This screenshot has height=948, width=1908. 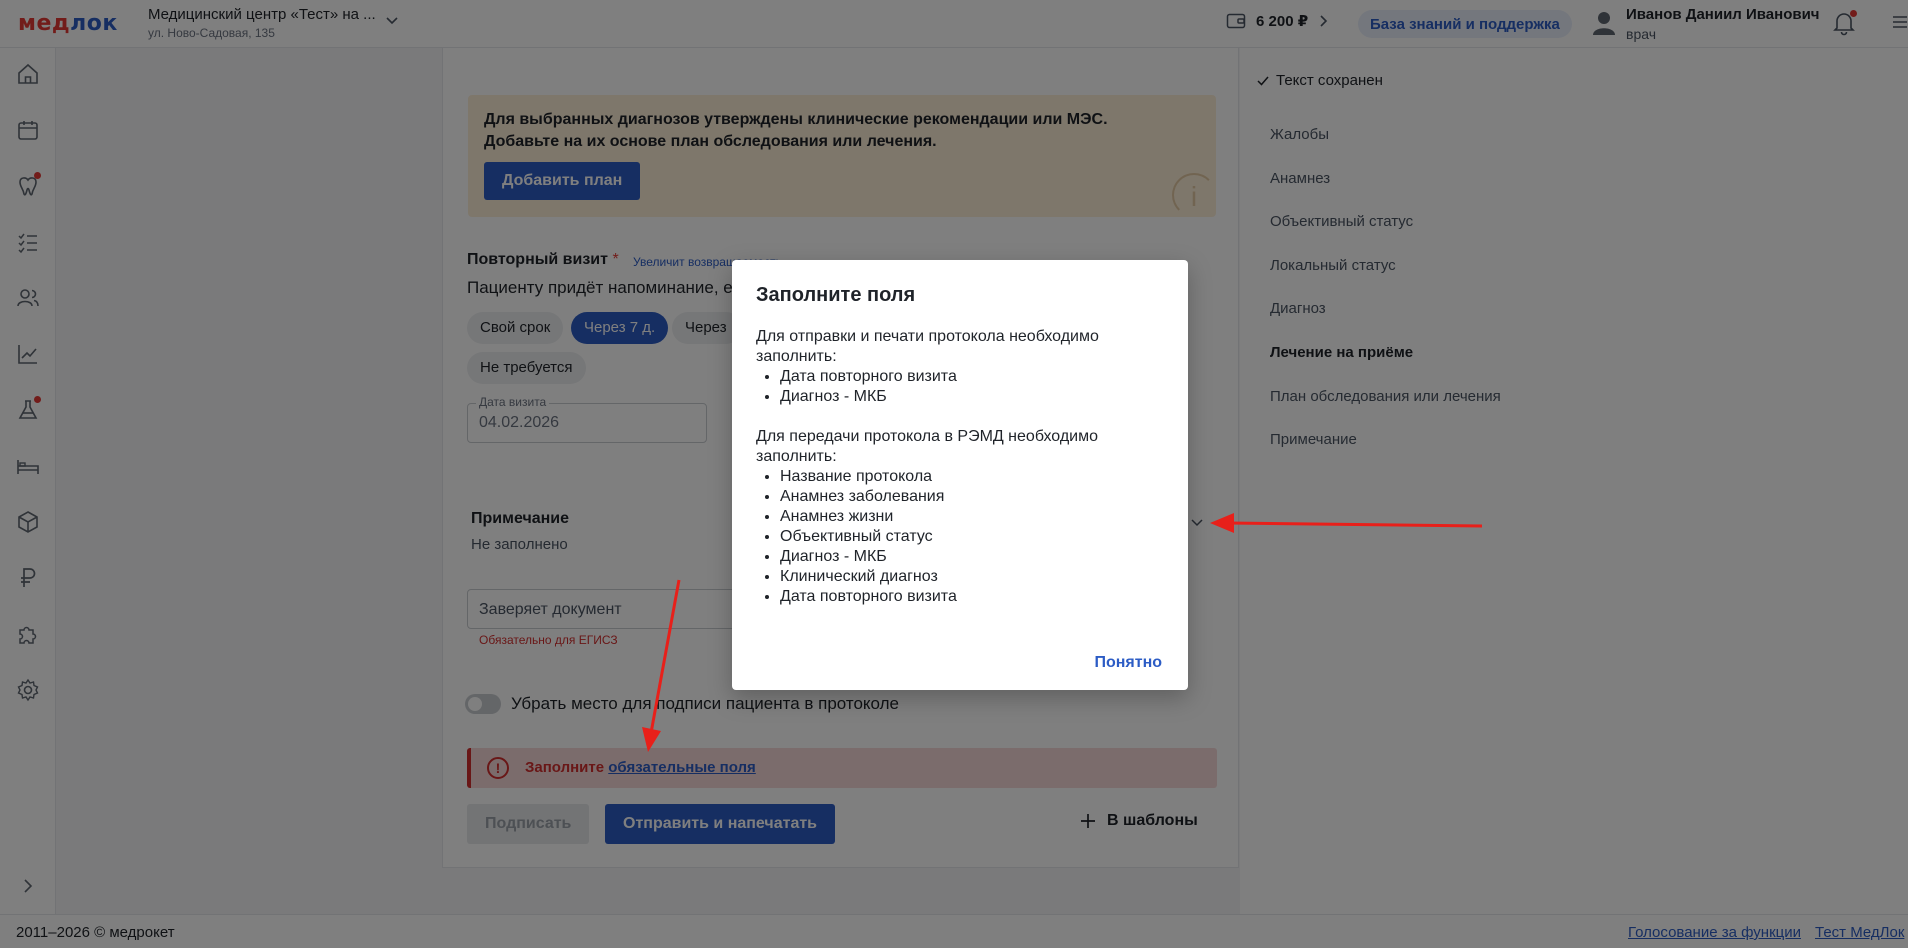 What do you see at coordinates (972, 497) in the screenshot?
I see `list-item: Анамнез заболевания` at bounding box center [972, 497].